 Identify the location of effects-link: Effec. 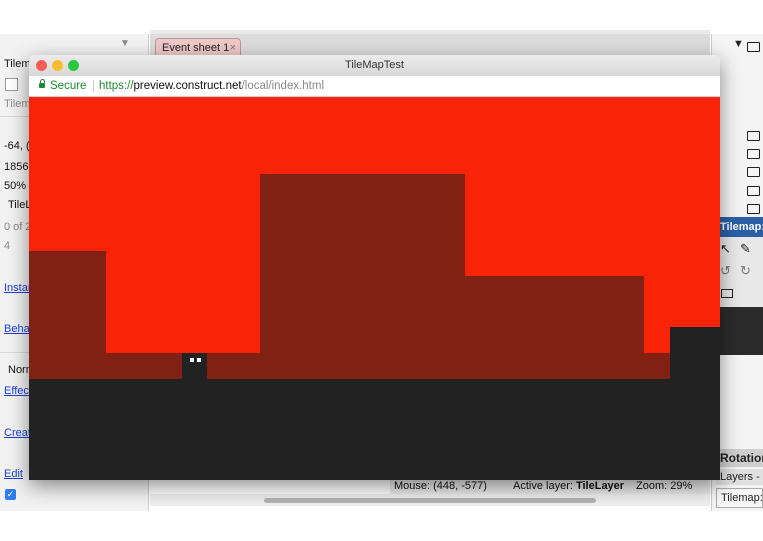
(16, 391).